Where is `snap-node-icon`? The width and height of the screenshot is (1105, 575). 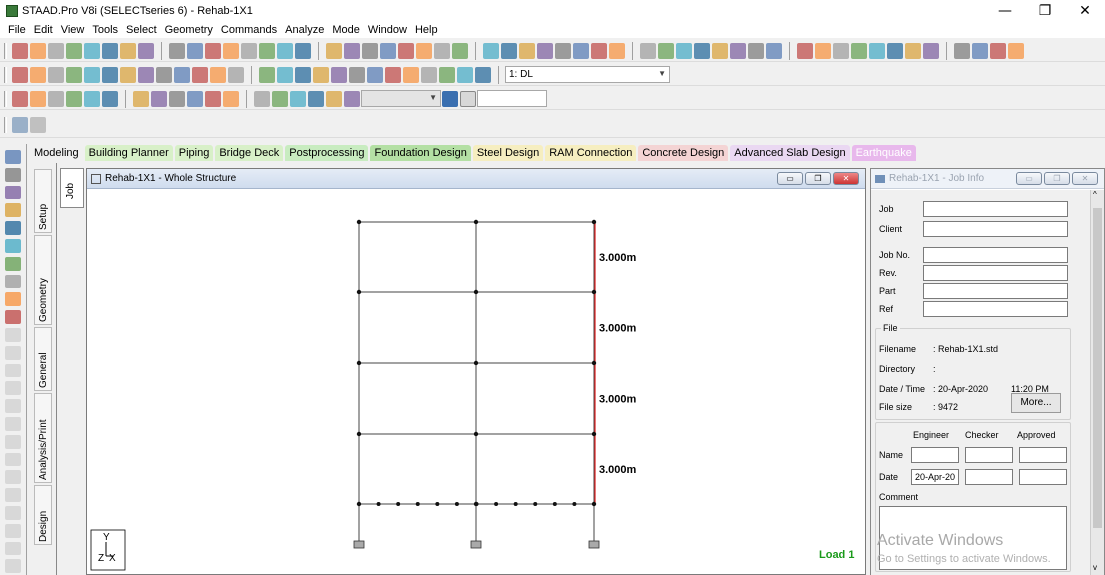
snap-node-icon is located at coordinates (20, 124).